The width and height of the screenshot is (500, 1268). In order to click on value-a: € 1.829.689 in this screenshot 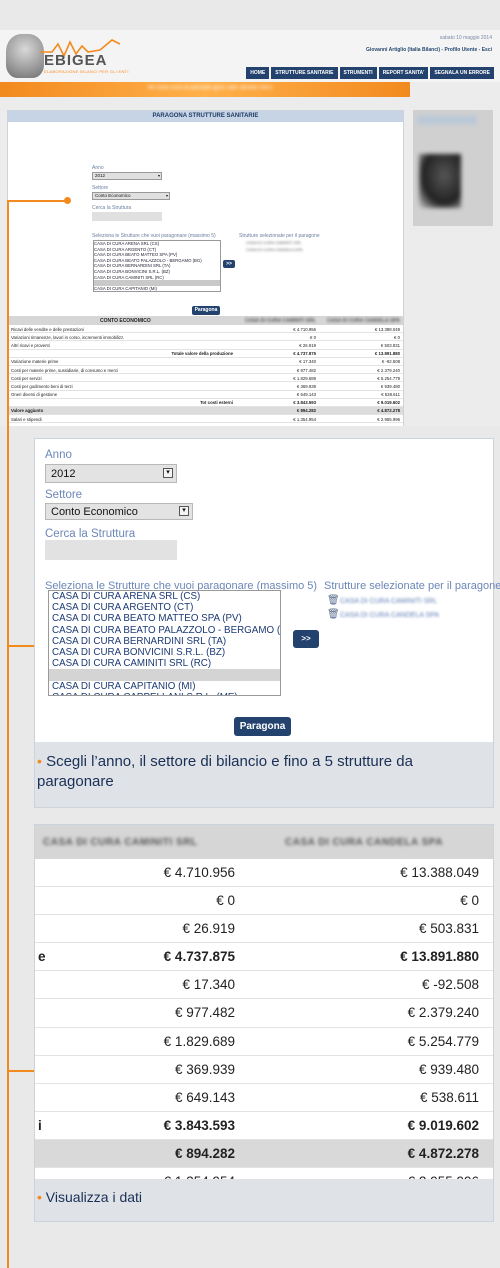, I will do `click(304, 378)`.